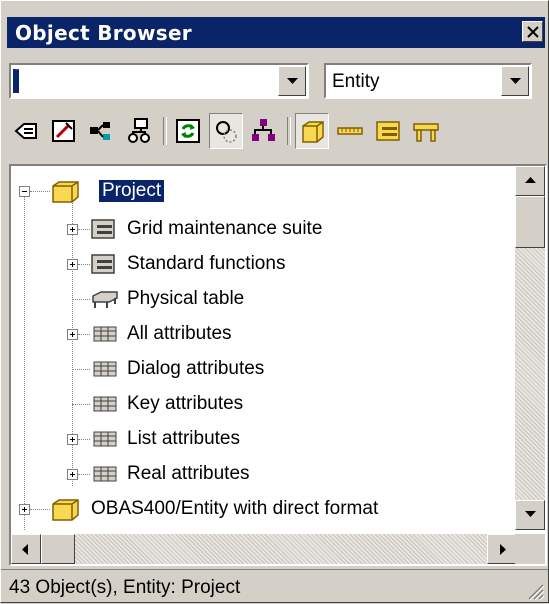  I want to click on close-icon, so click(533, 32).